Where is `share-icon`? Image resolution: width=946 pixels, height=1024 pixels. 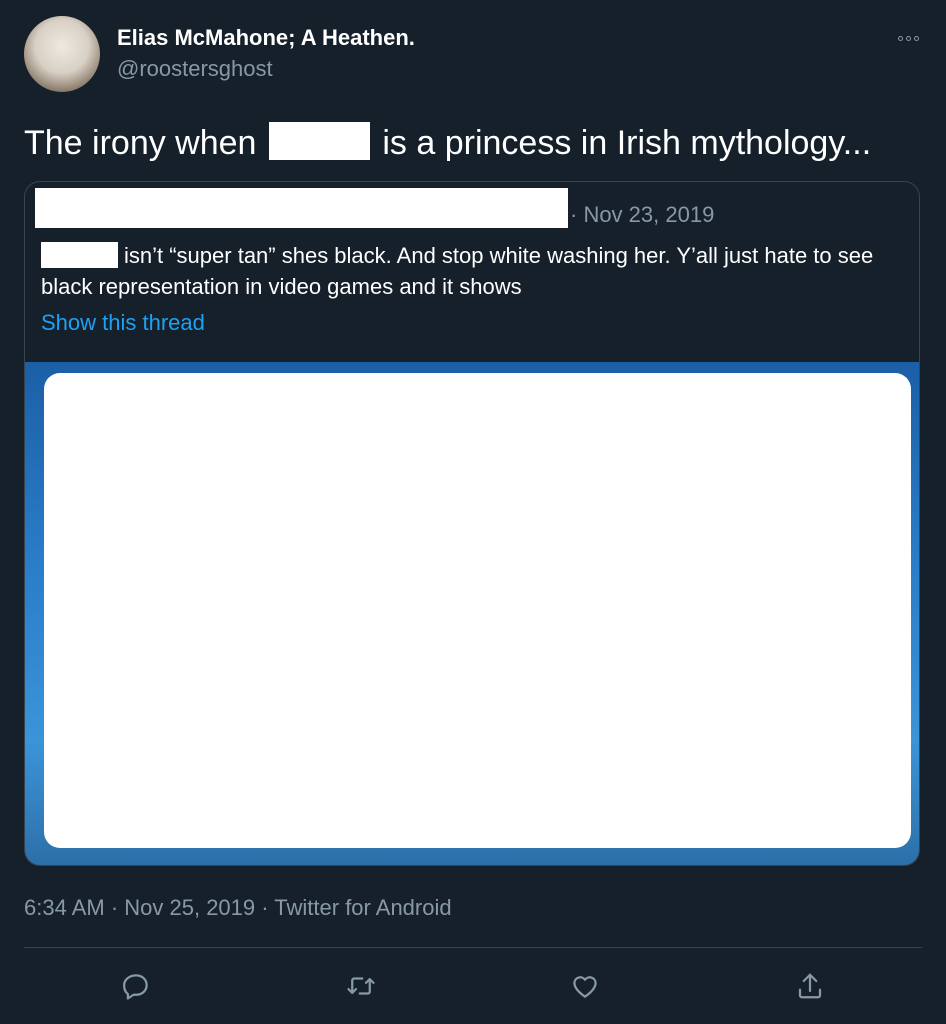
share-icon is located at coordinates (810, 986).